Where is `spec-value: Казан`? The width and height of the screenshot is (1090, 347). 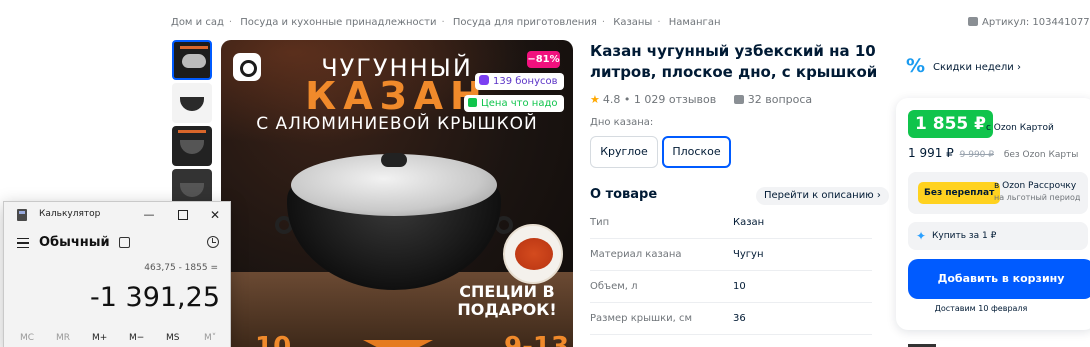
spec-value: Казан is located at coordinates (749, 222).